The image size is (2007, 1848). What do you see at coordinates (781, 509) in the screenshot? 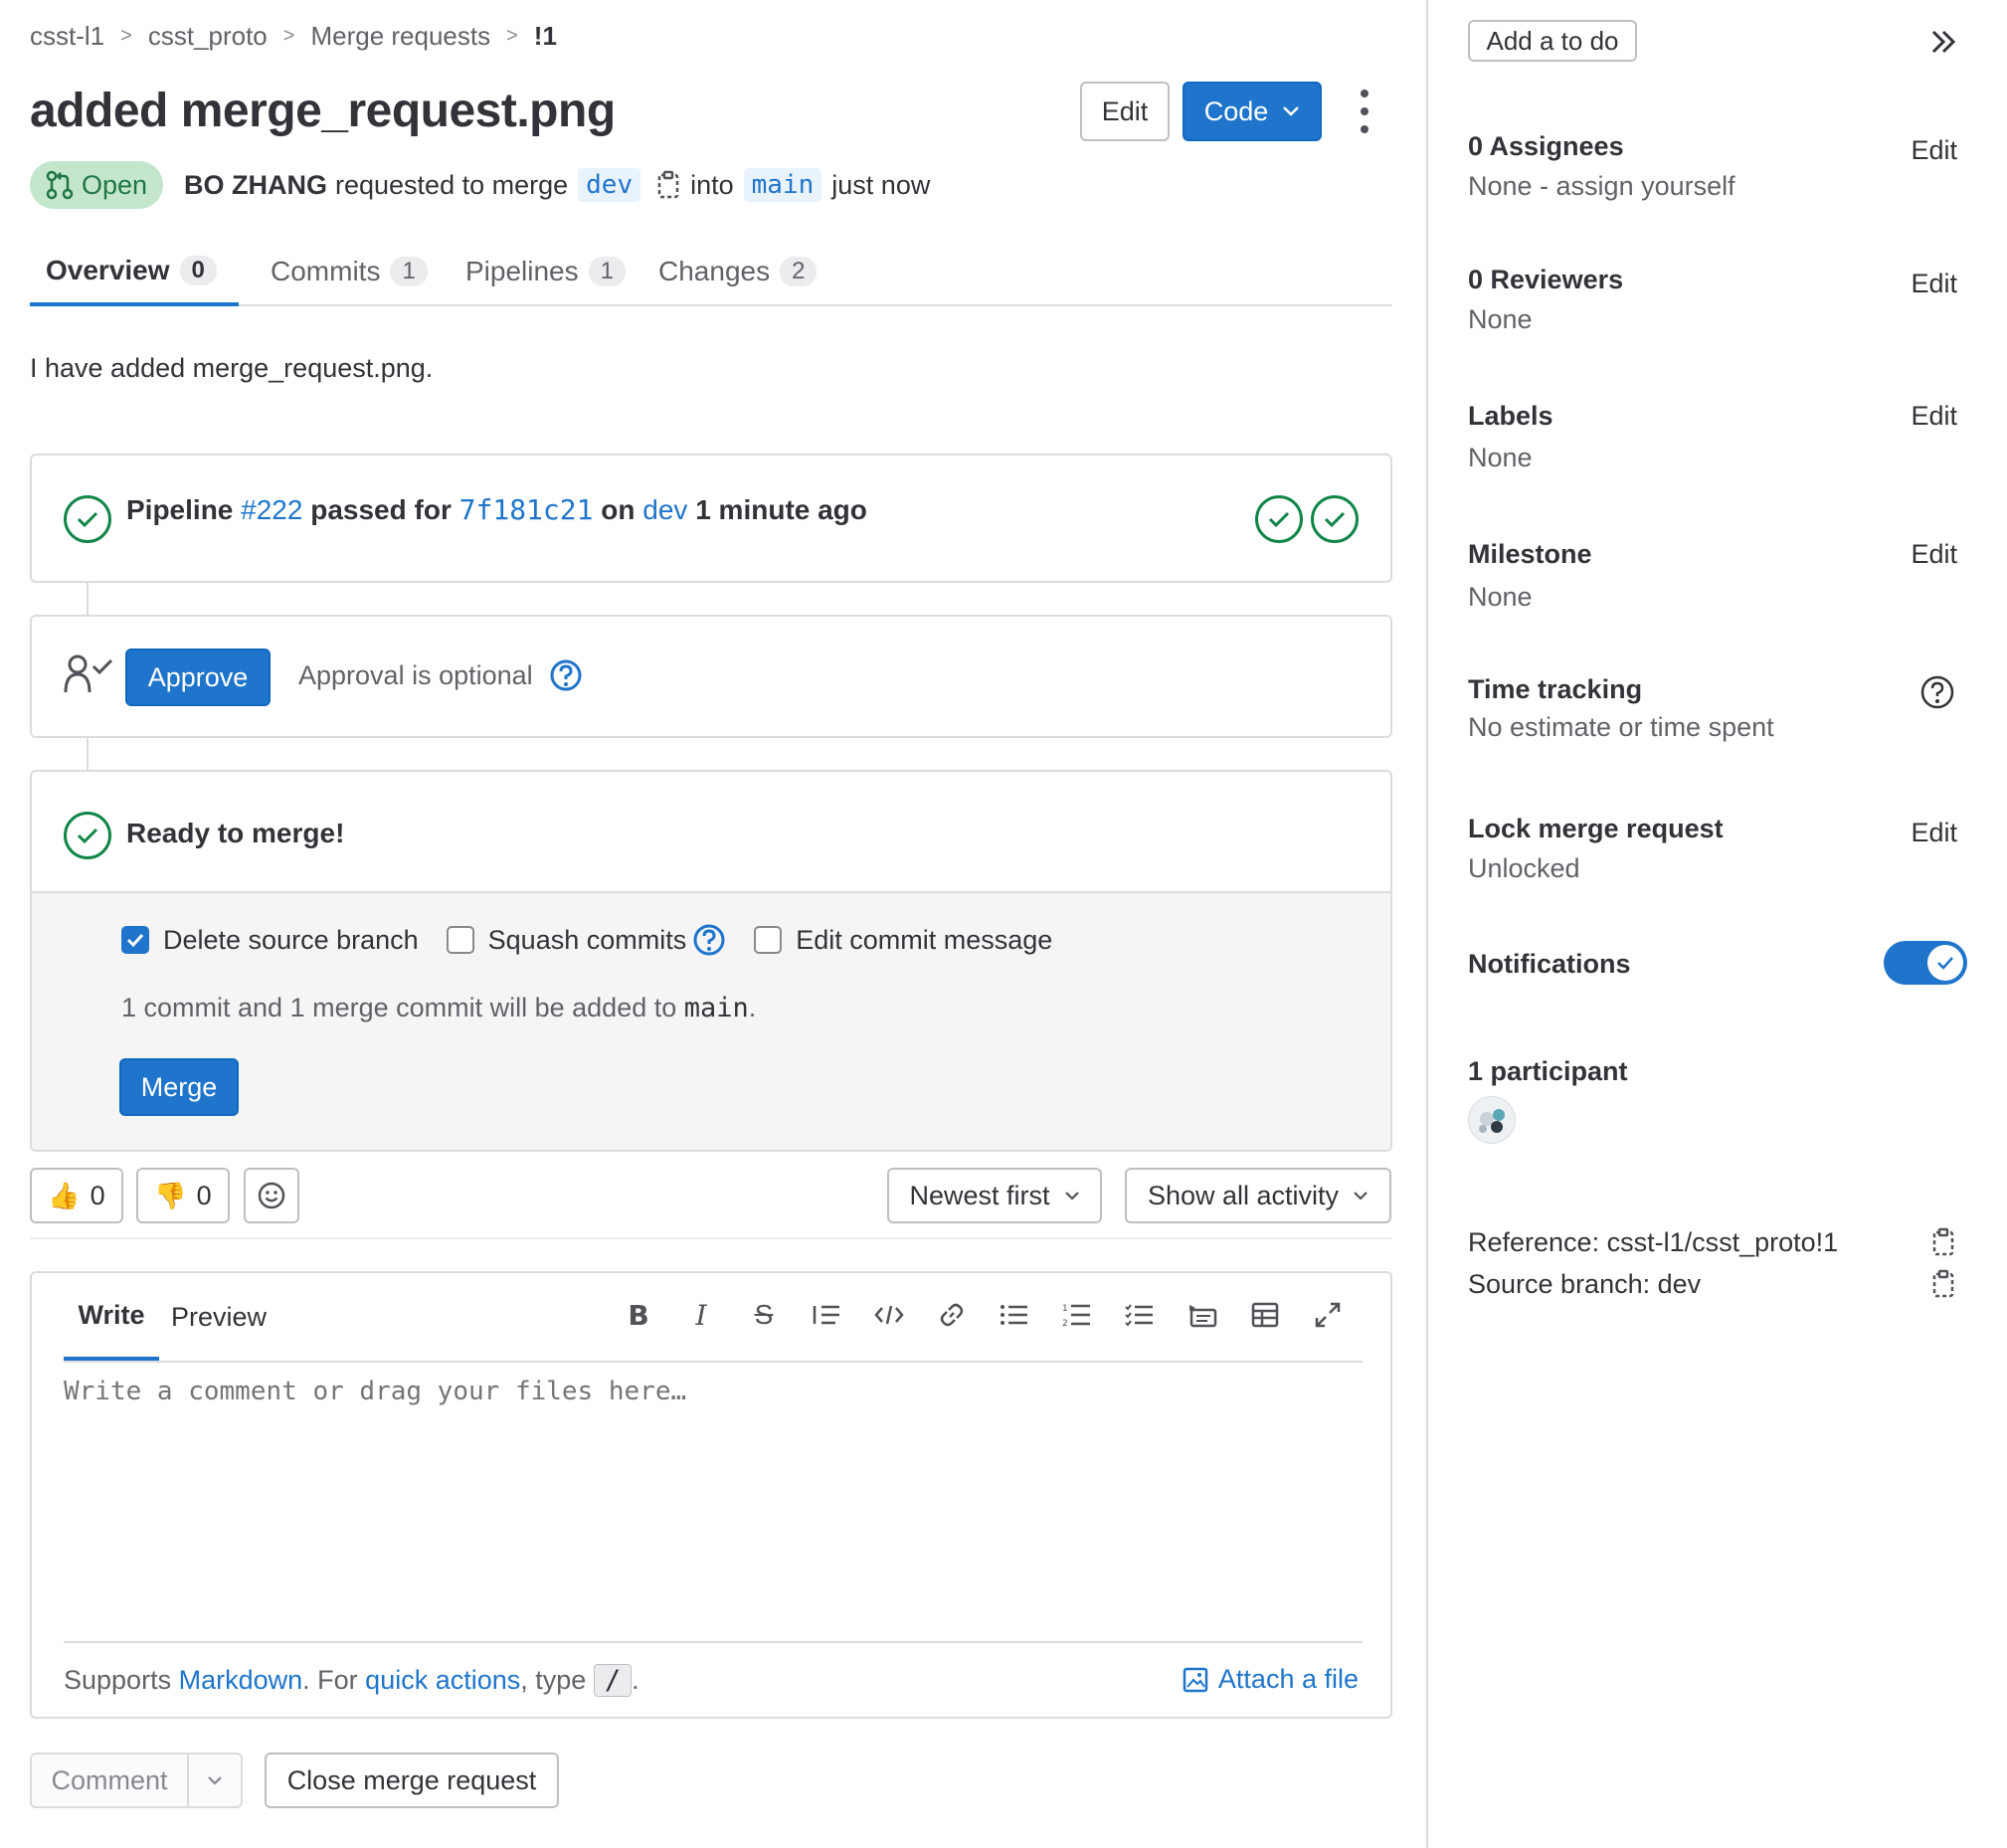
I see `pipeline-time: 1 minute ago` at bounding box center [781, 509].